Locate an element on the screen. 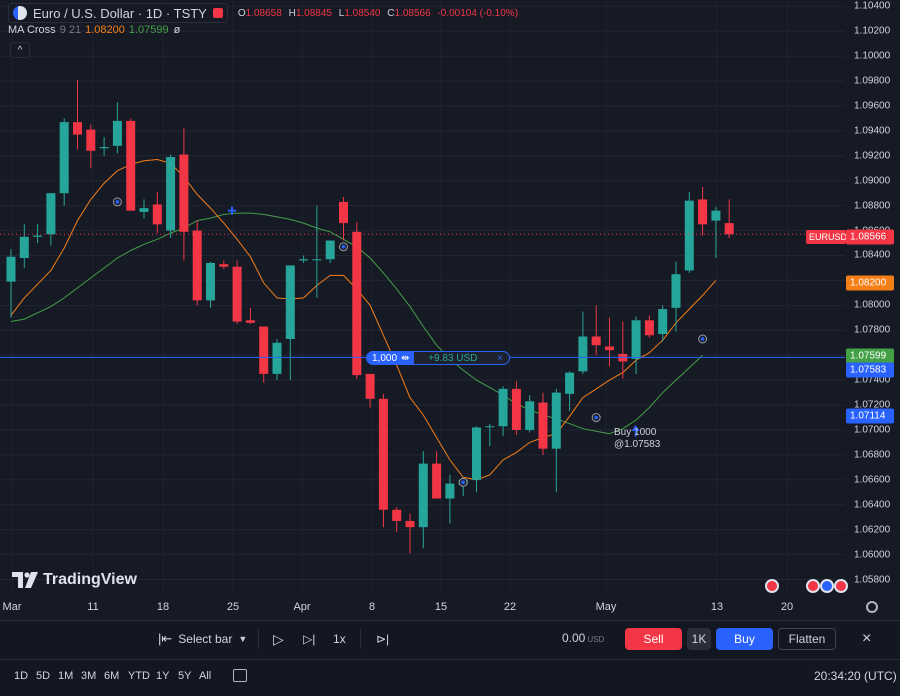 The height and width of the screenshot is (696, 900). position-pnl: +9.83 USD is located at coordinates (453, 358).